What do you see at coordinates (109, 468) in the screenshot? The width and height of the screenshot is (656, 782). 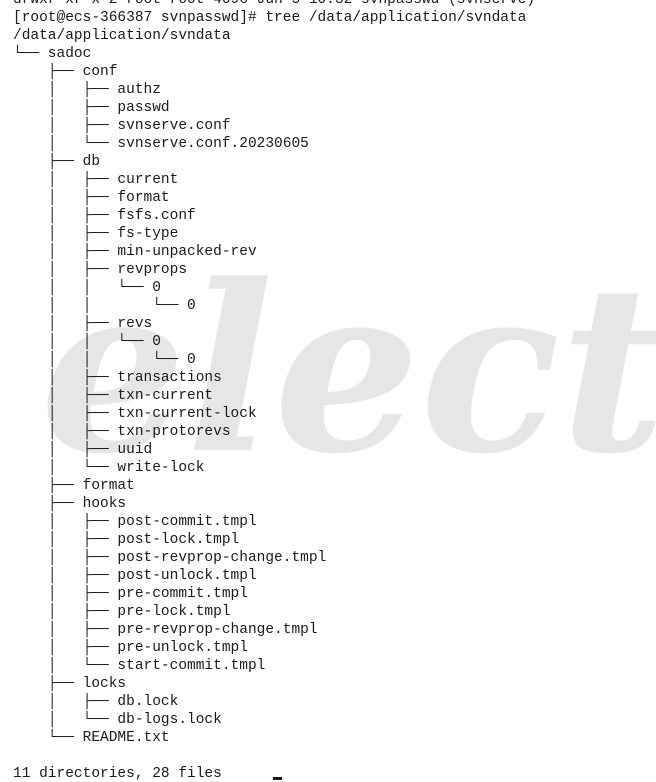 I see `terminal-line: │ └── write-lock` at bounding box center [109, 468].